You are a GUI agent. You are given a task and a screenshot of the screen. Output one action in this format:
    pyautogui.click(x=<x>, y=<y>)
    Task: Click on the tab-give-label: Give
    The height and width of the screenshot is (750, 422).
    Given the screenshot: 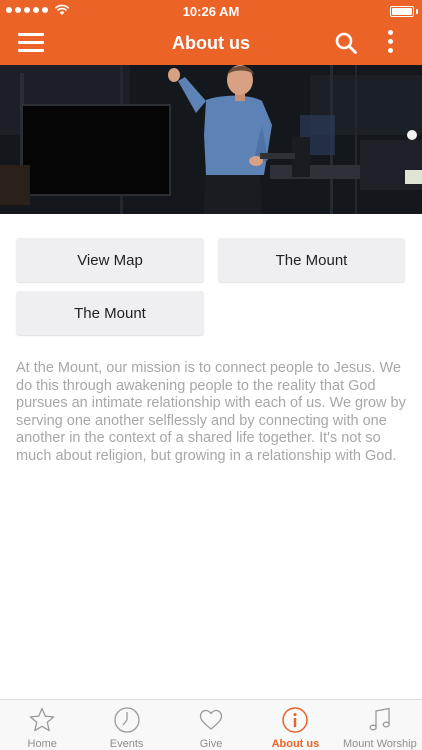 What is the action you would take?
    pyautogui.click(x=211, y=744)
    